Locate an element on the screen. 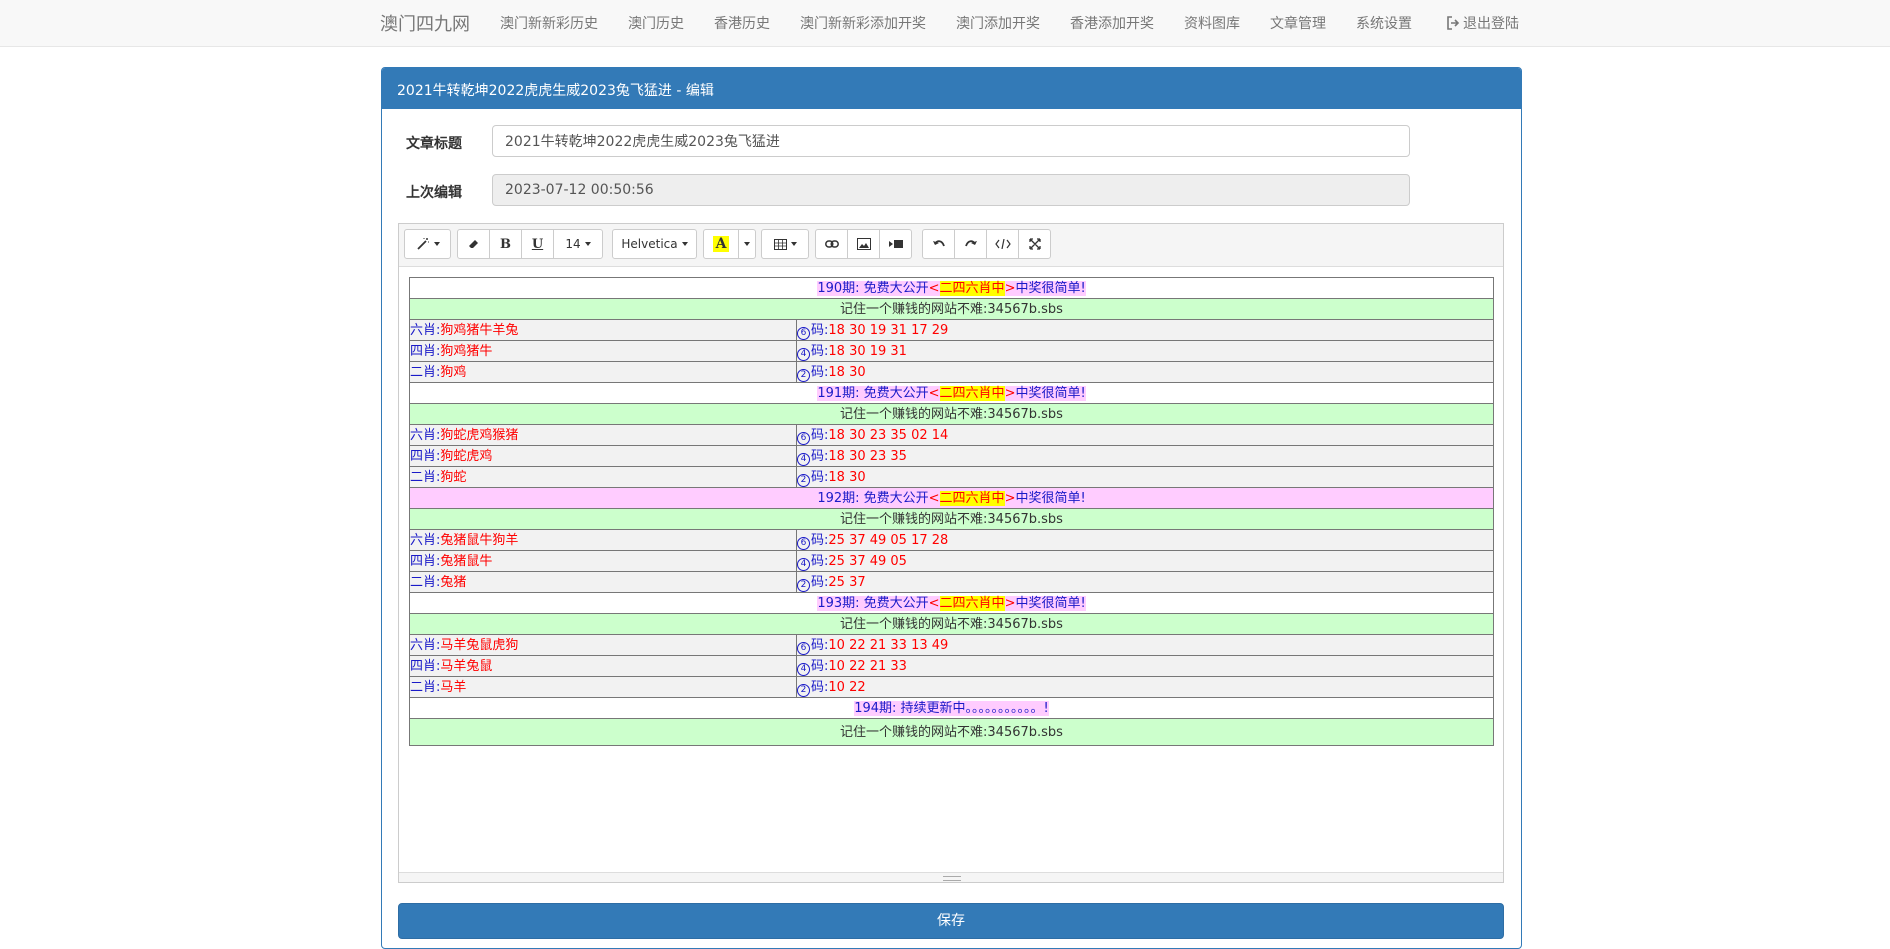 Image resolution: width=1890 pixels, height=949 pixels. nav-hk-add: 香港添加开奖 is located at coordinates (1112, 23).